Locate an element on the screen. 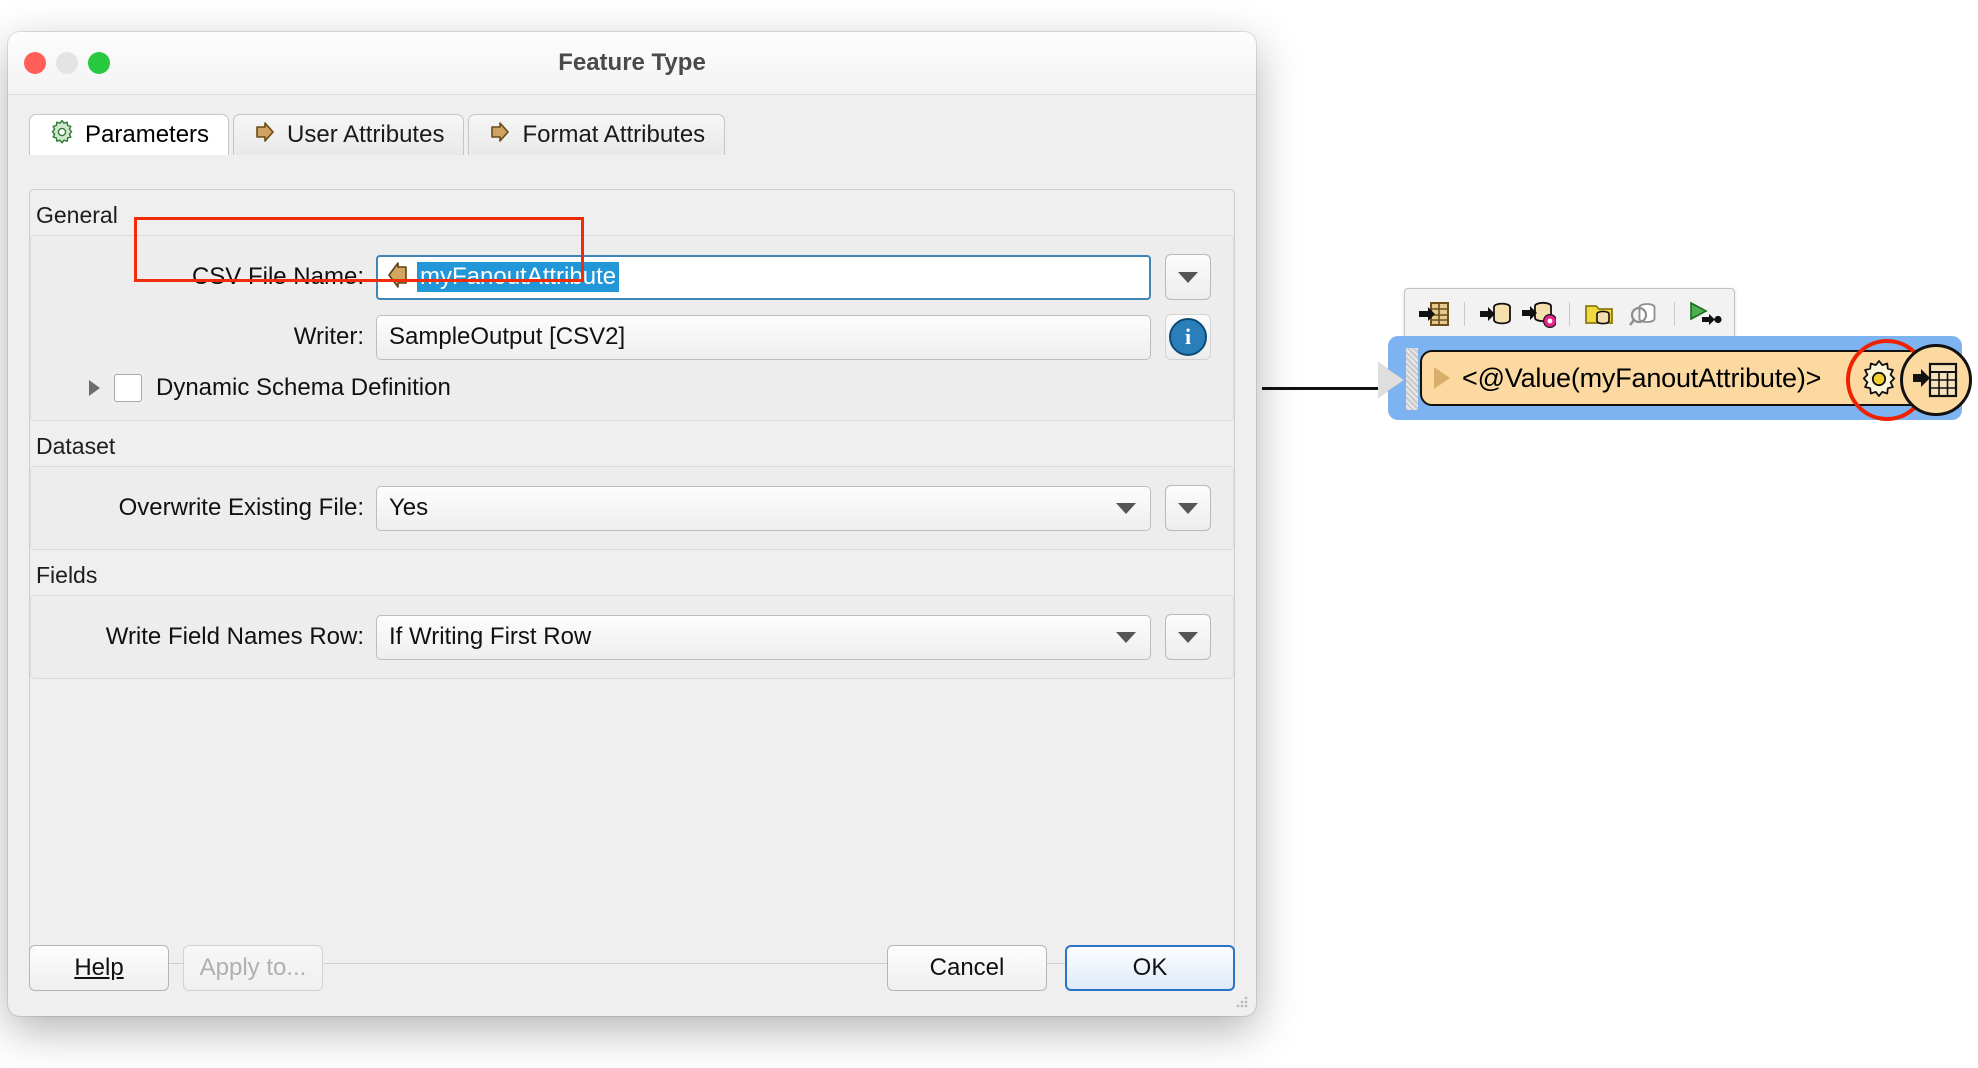 The image size is (1978, 1068). overwrite-existing-file-dropdown-button is located at coordinates (1188, 508).